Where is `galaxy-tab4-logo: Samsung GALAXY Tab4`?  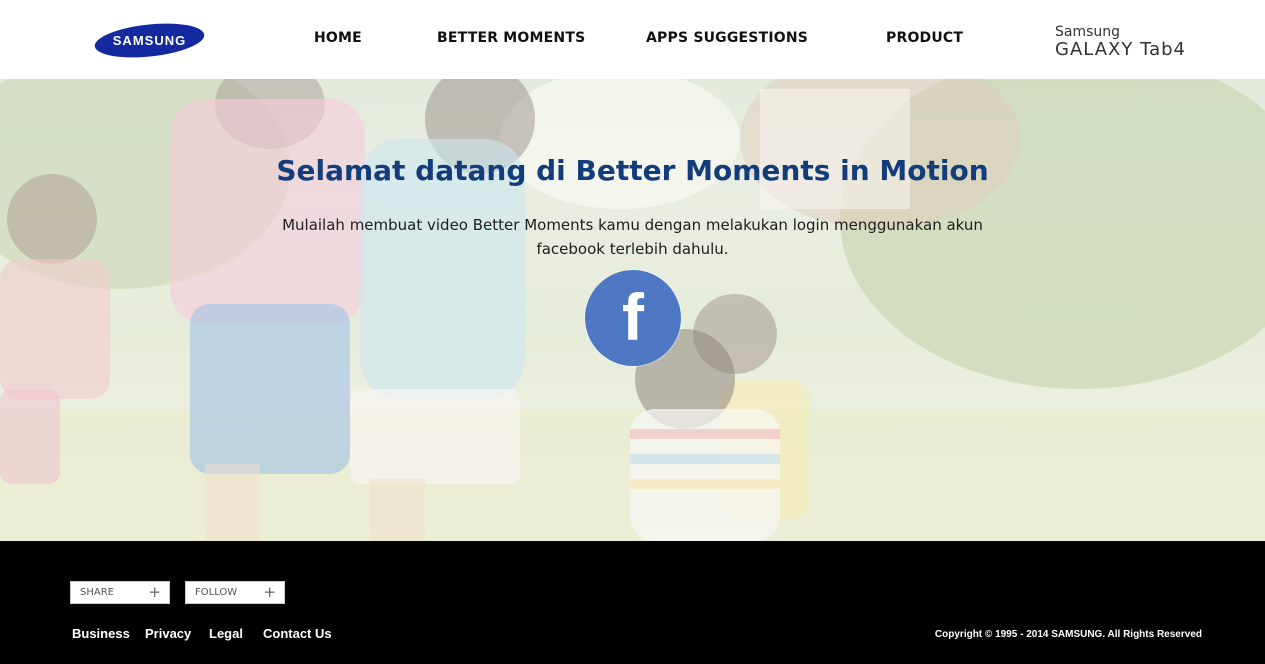 galaxy-tab4-logo: Samsung GALAXY Tab4 is located at coordinates (1120, 42).